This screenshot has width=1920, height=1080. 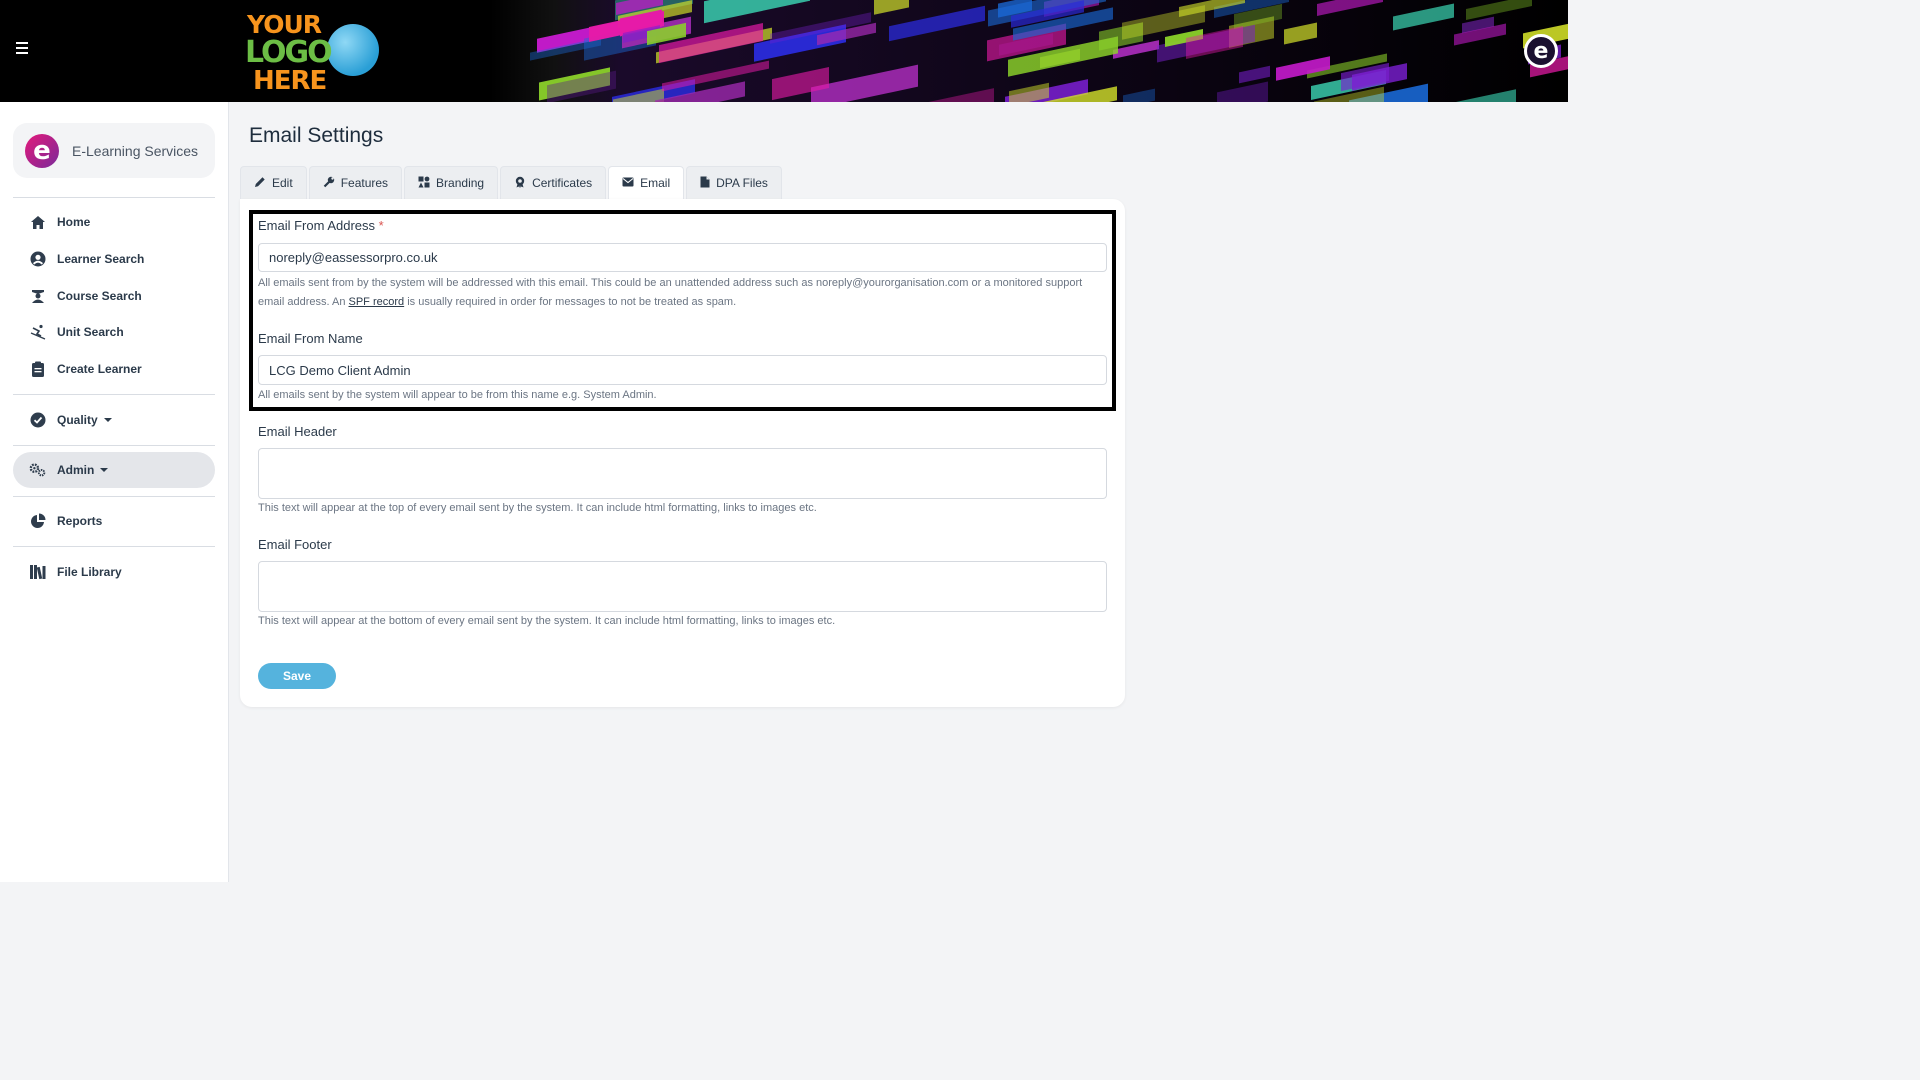 I want to click on palette-icon, so click(x=424, y=183).